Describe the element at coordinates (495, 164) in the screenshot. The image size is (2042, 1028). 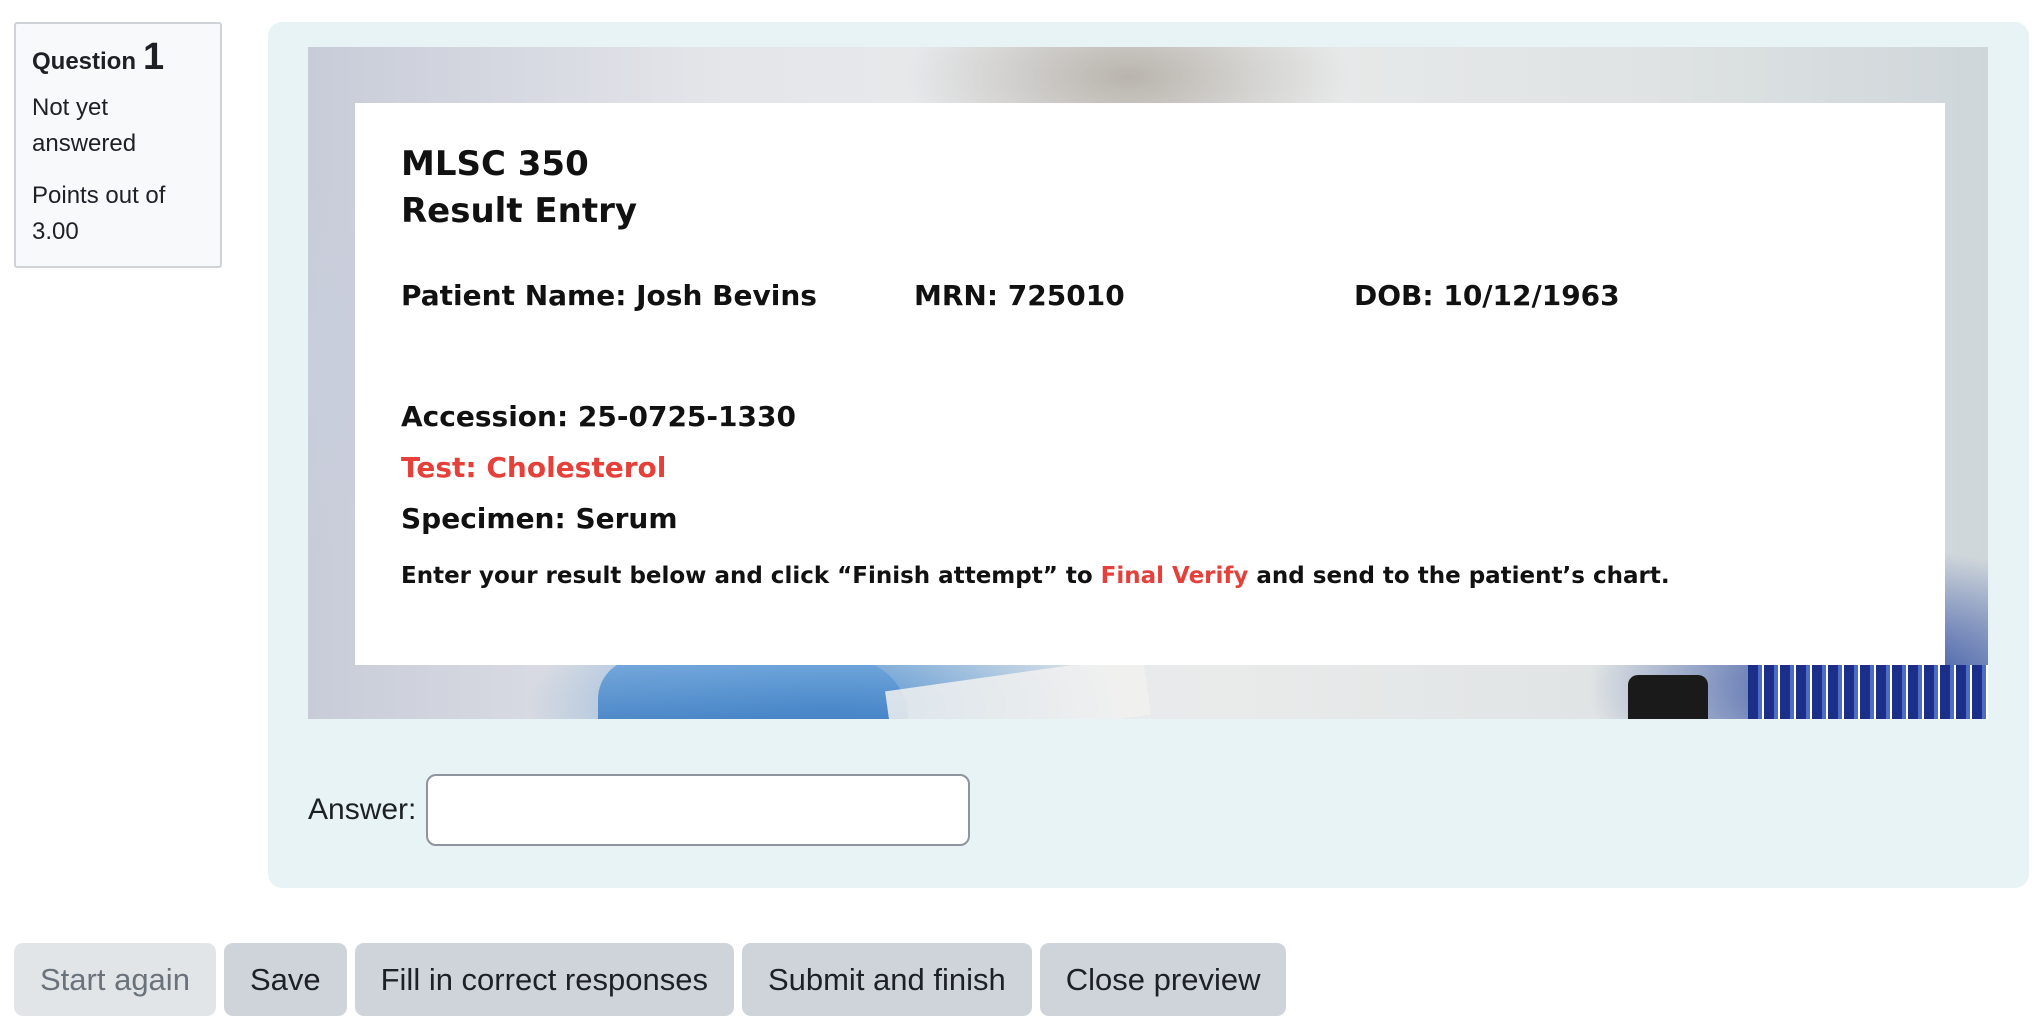
I see `course-title: MLSC 350` at that location.